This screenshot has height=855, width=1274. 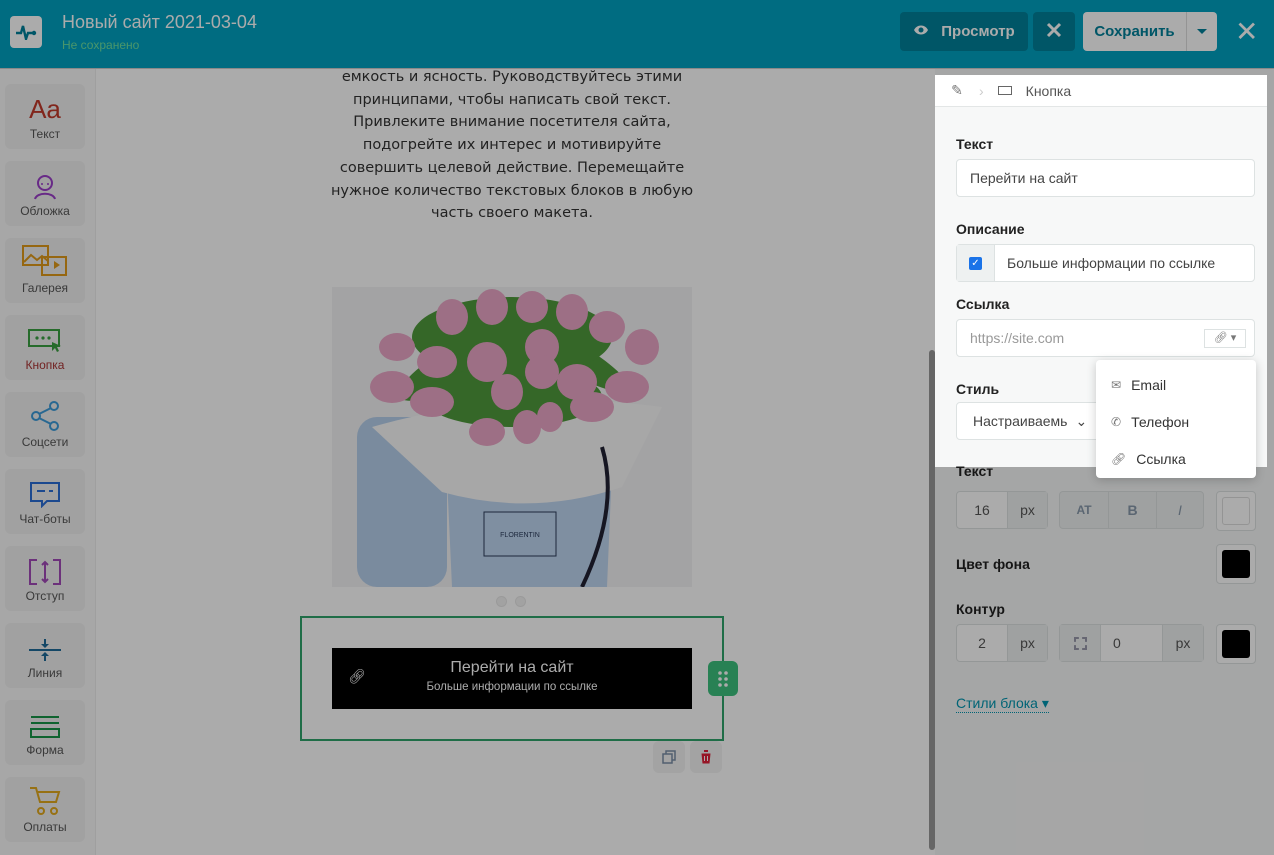 What do you see at coordinates (1017, 338) in the screenshot?
I see `link-placeholder: https://site.com` at bounding box center [1017, 338].